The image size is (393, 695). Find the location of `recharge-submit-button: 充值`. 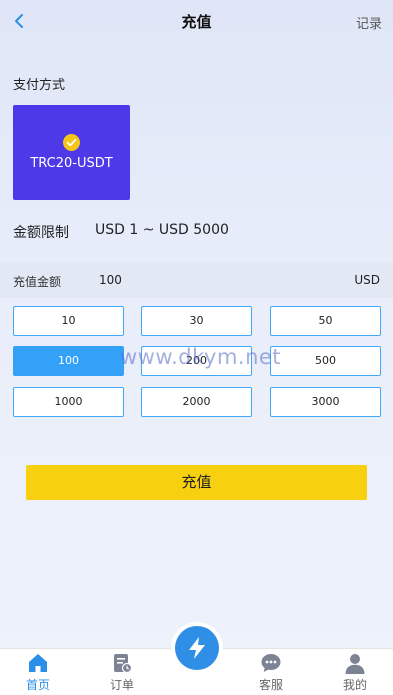

recharge-submit-button: 充值 is located at coordinates (196, 482).